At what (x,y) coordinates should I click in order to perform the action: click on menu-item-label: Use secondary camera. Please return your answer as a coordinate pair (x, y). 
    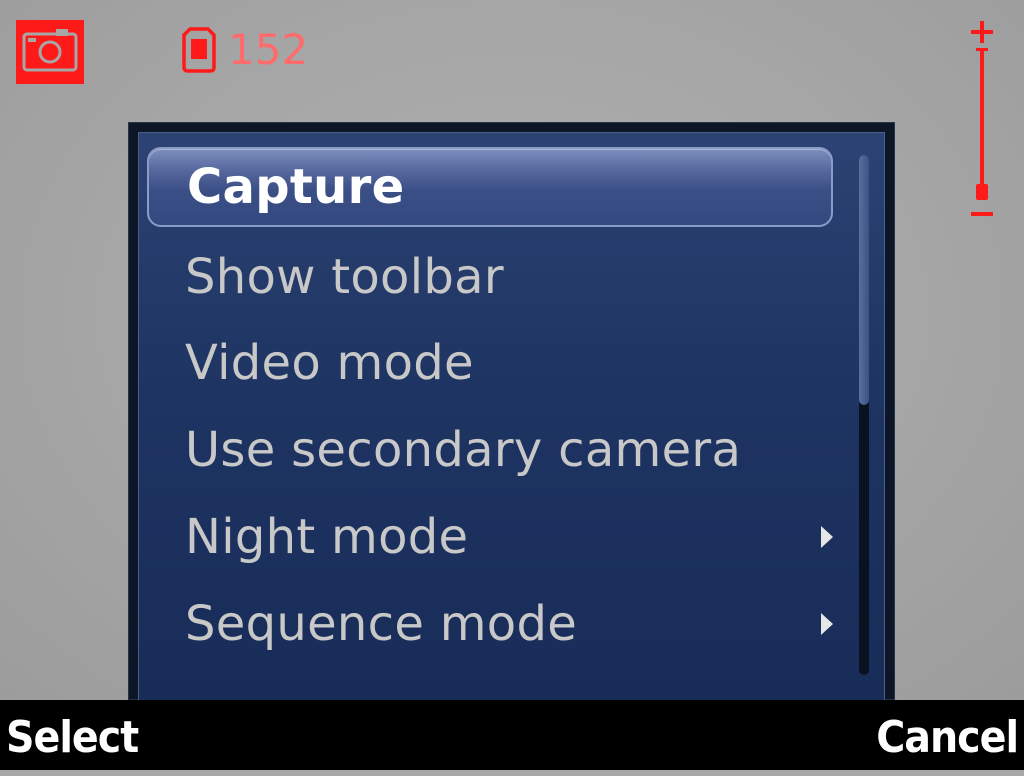
    Looking at the image, I should click on (463, 450).